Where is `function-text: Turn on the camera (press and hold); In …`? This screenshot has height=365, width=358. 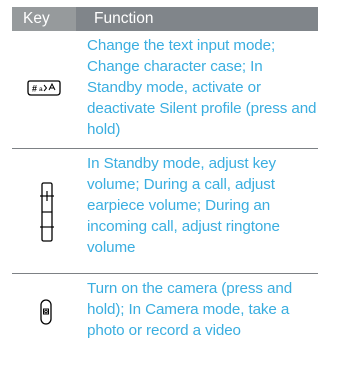
function-text: Turn on the camera (press and hold); In … is located at coordinates (190, 309).